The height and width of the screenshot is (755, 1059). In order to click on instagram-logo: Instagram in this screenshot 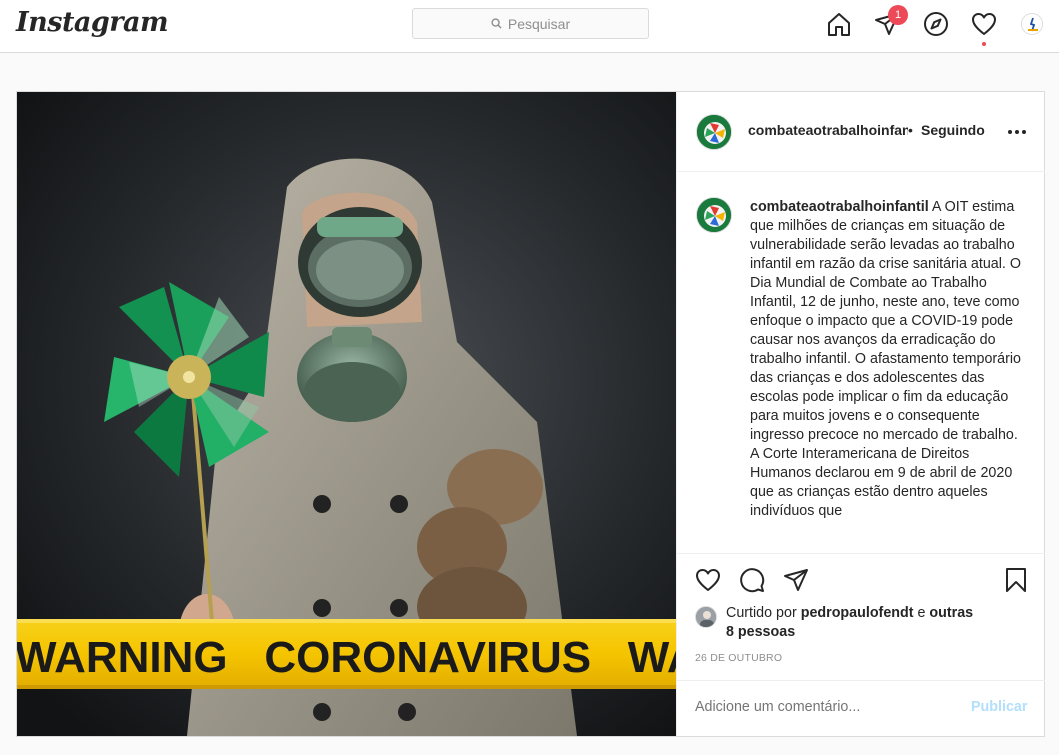, I will do `click(92, 22)`.